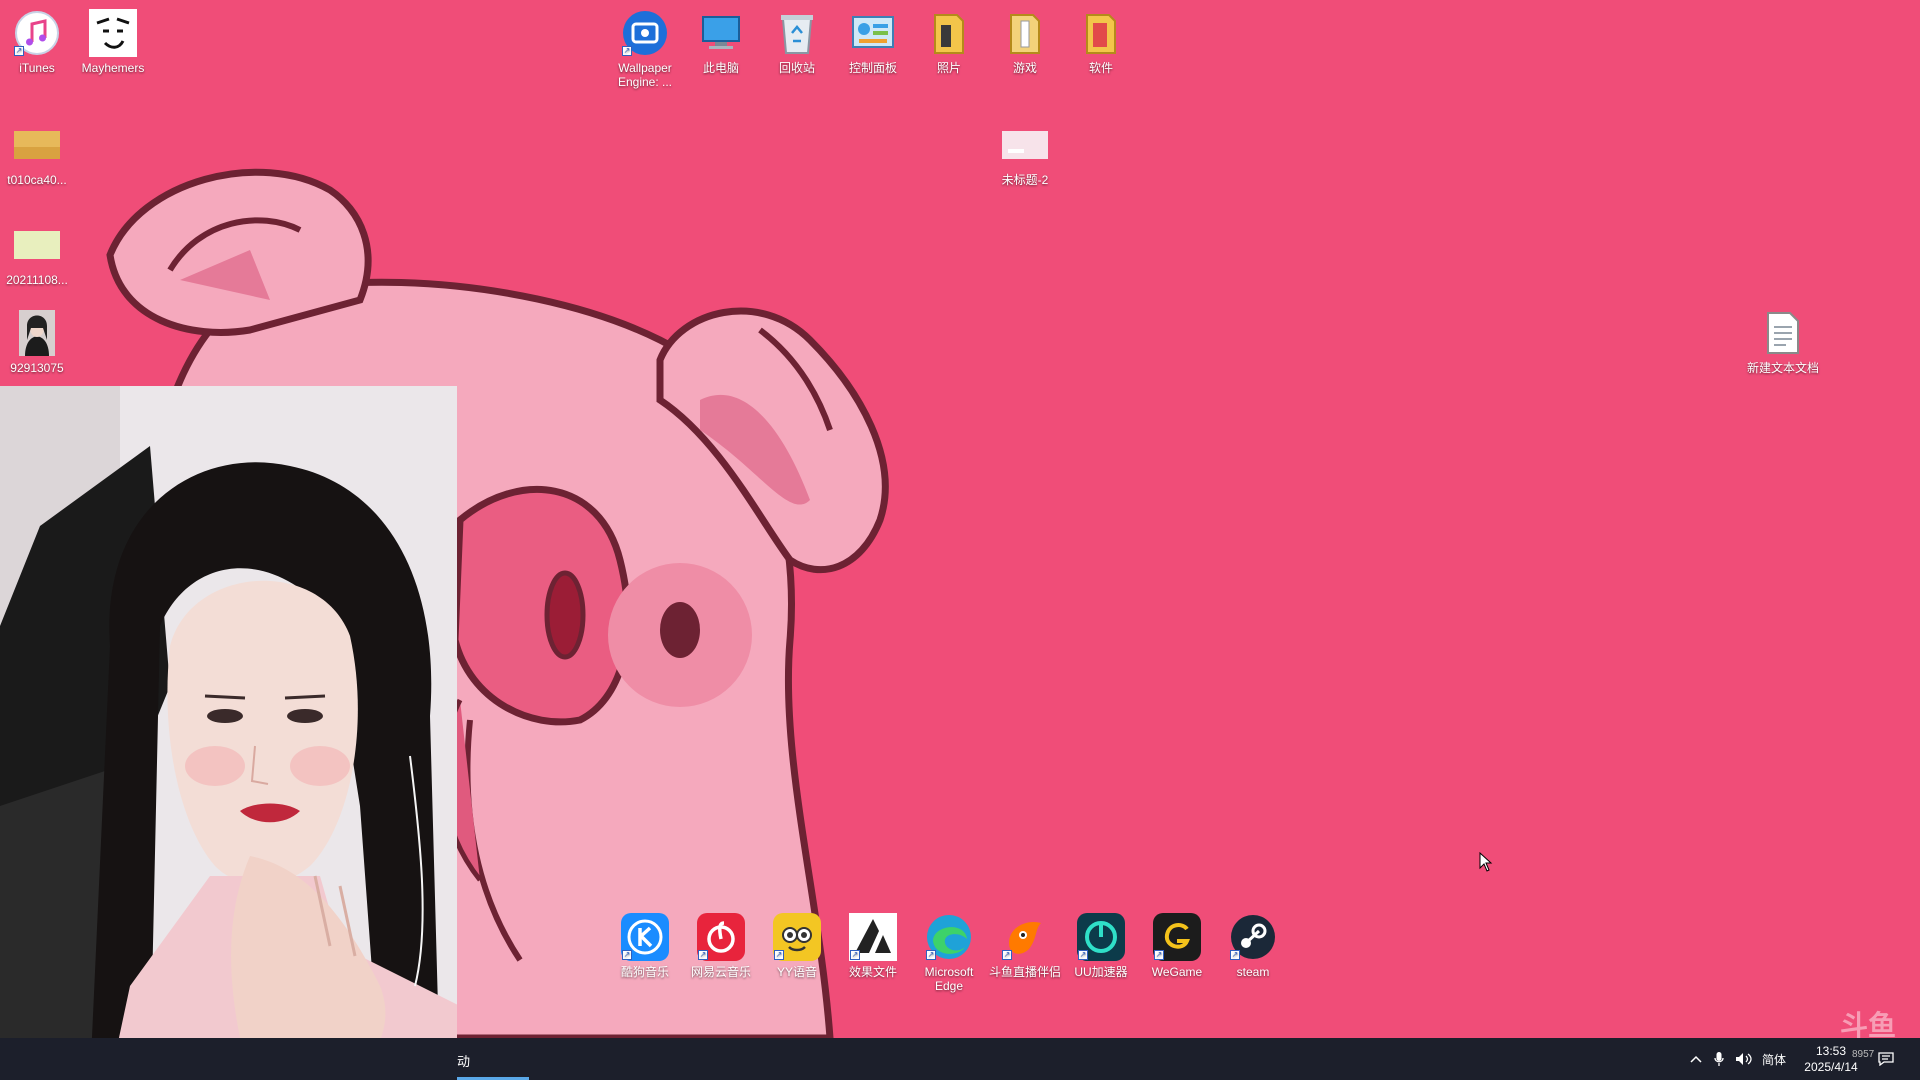 This screenshot has height=1080, width=1920. Describe the element at coordinates (1025, 33) in the screenshot. I see `folder-games-icon` at that location.